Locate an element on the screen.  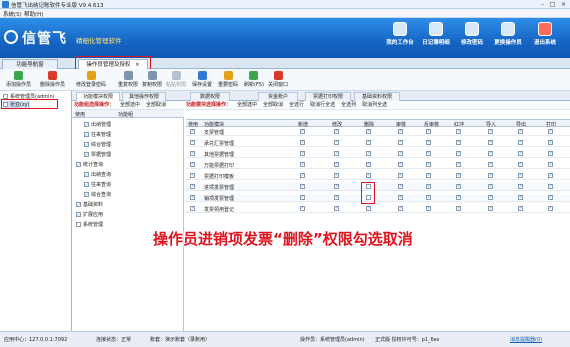
tree-item: ✓ 往来查询 is located at coordinates (97, 184).